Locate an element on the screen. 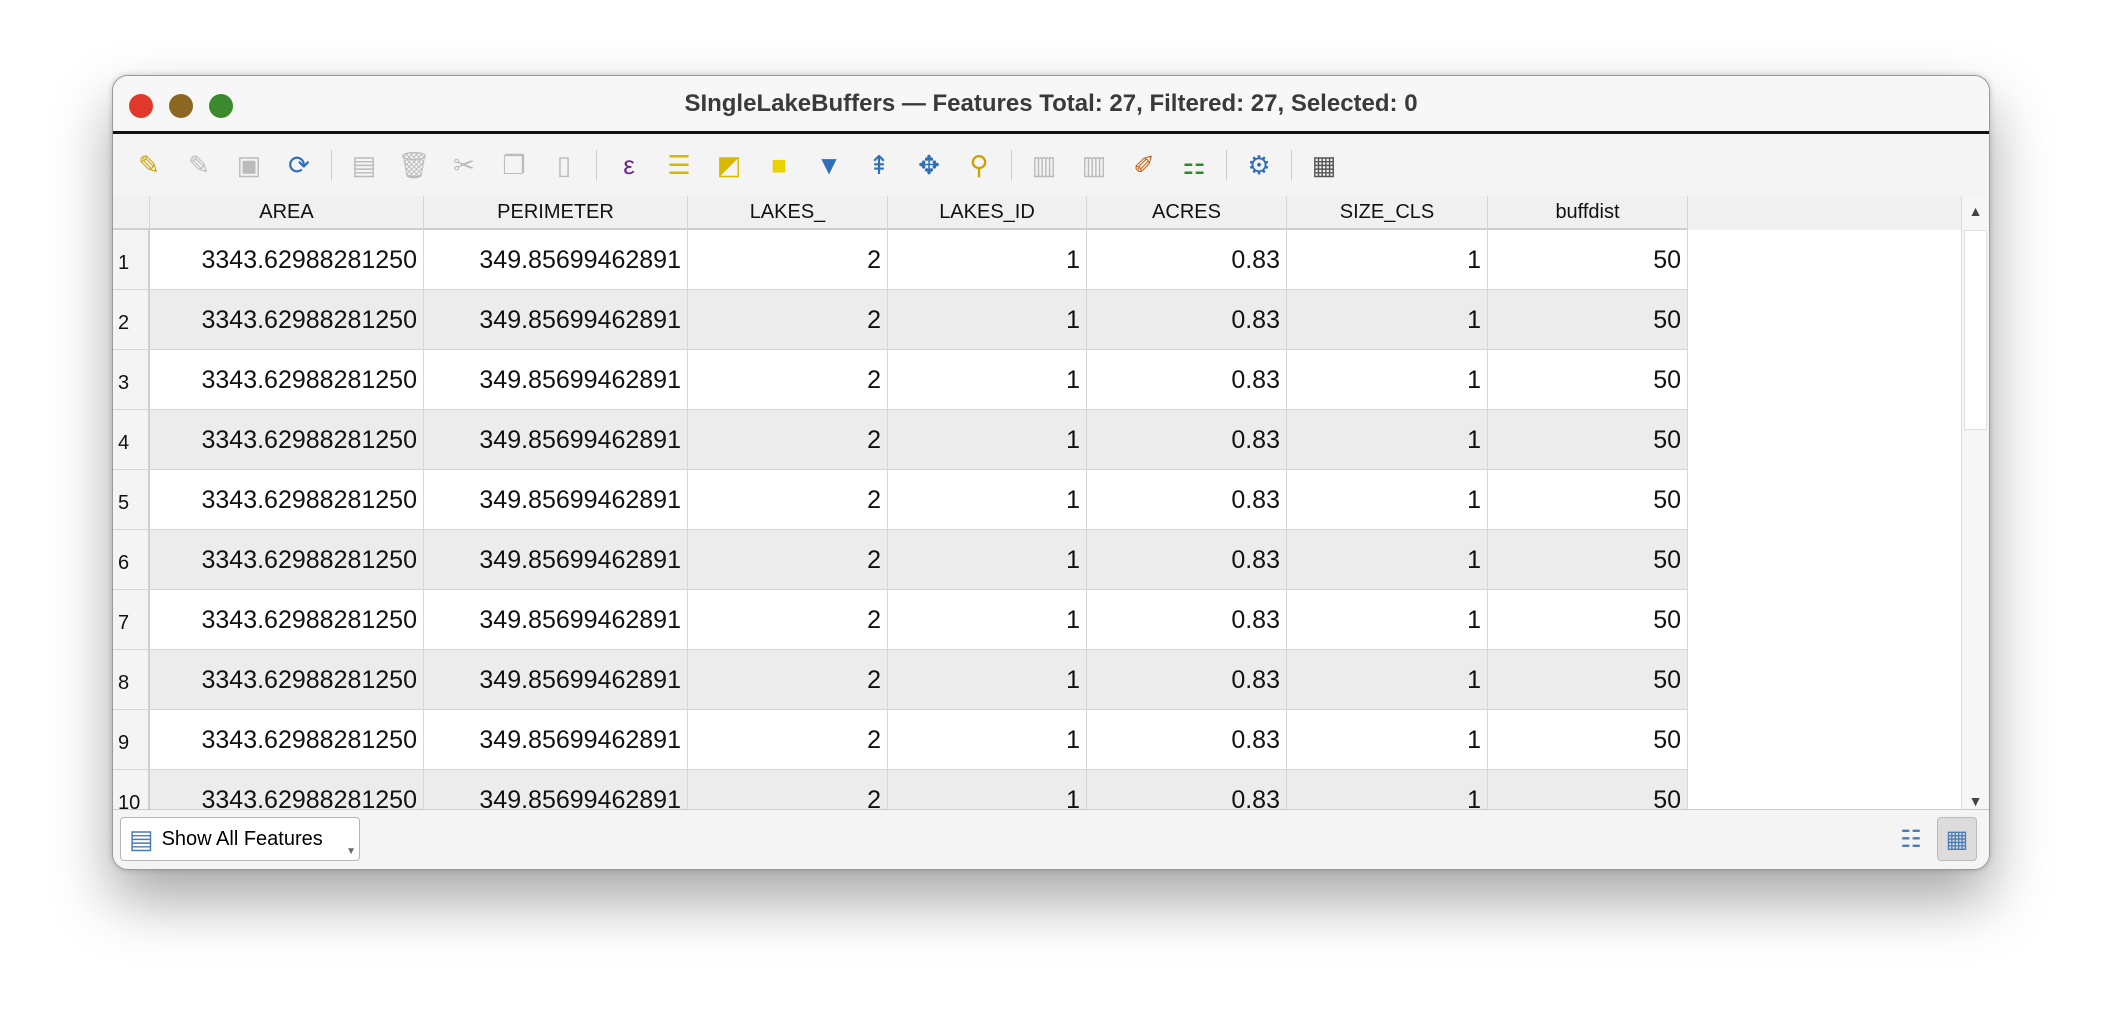 The height and width of the screenshot is (1018, 2102). row-header: 1 is located at coordinates (131, 260).